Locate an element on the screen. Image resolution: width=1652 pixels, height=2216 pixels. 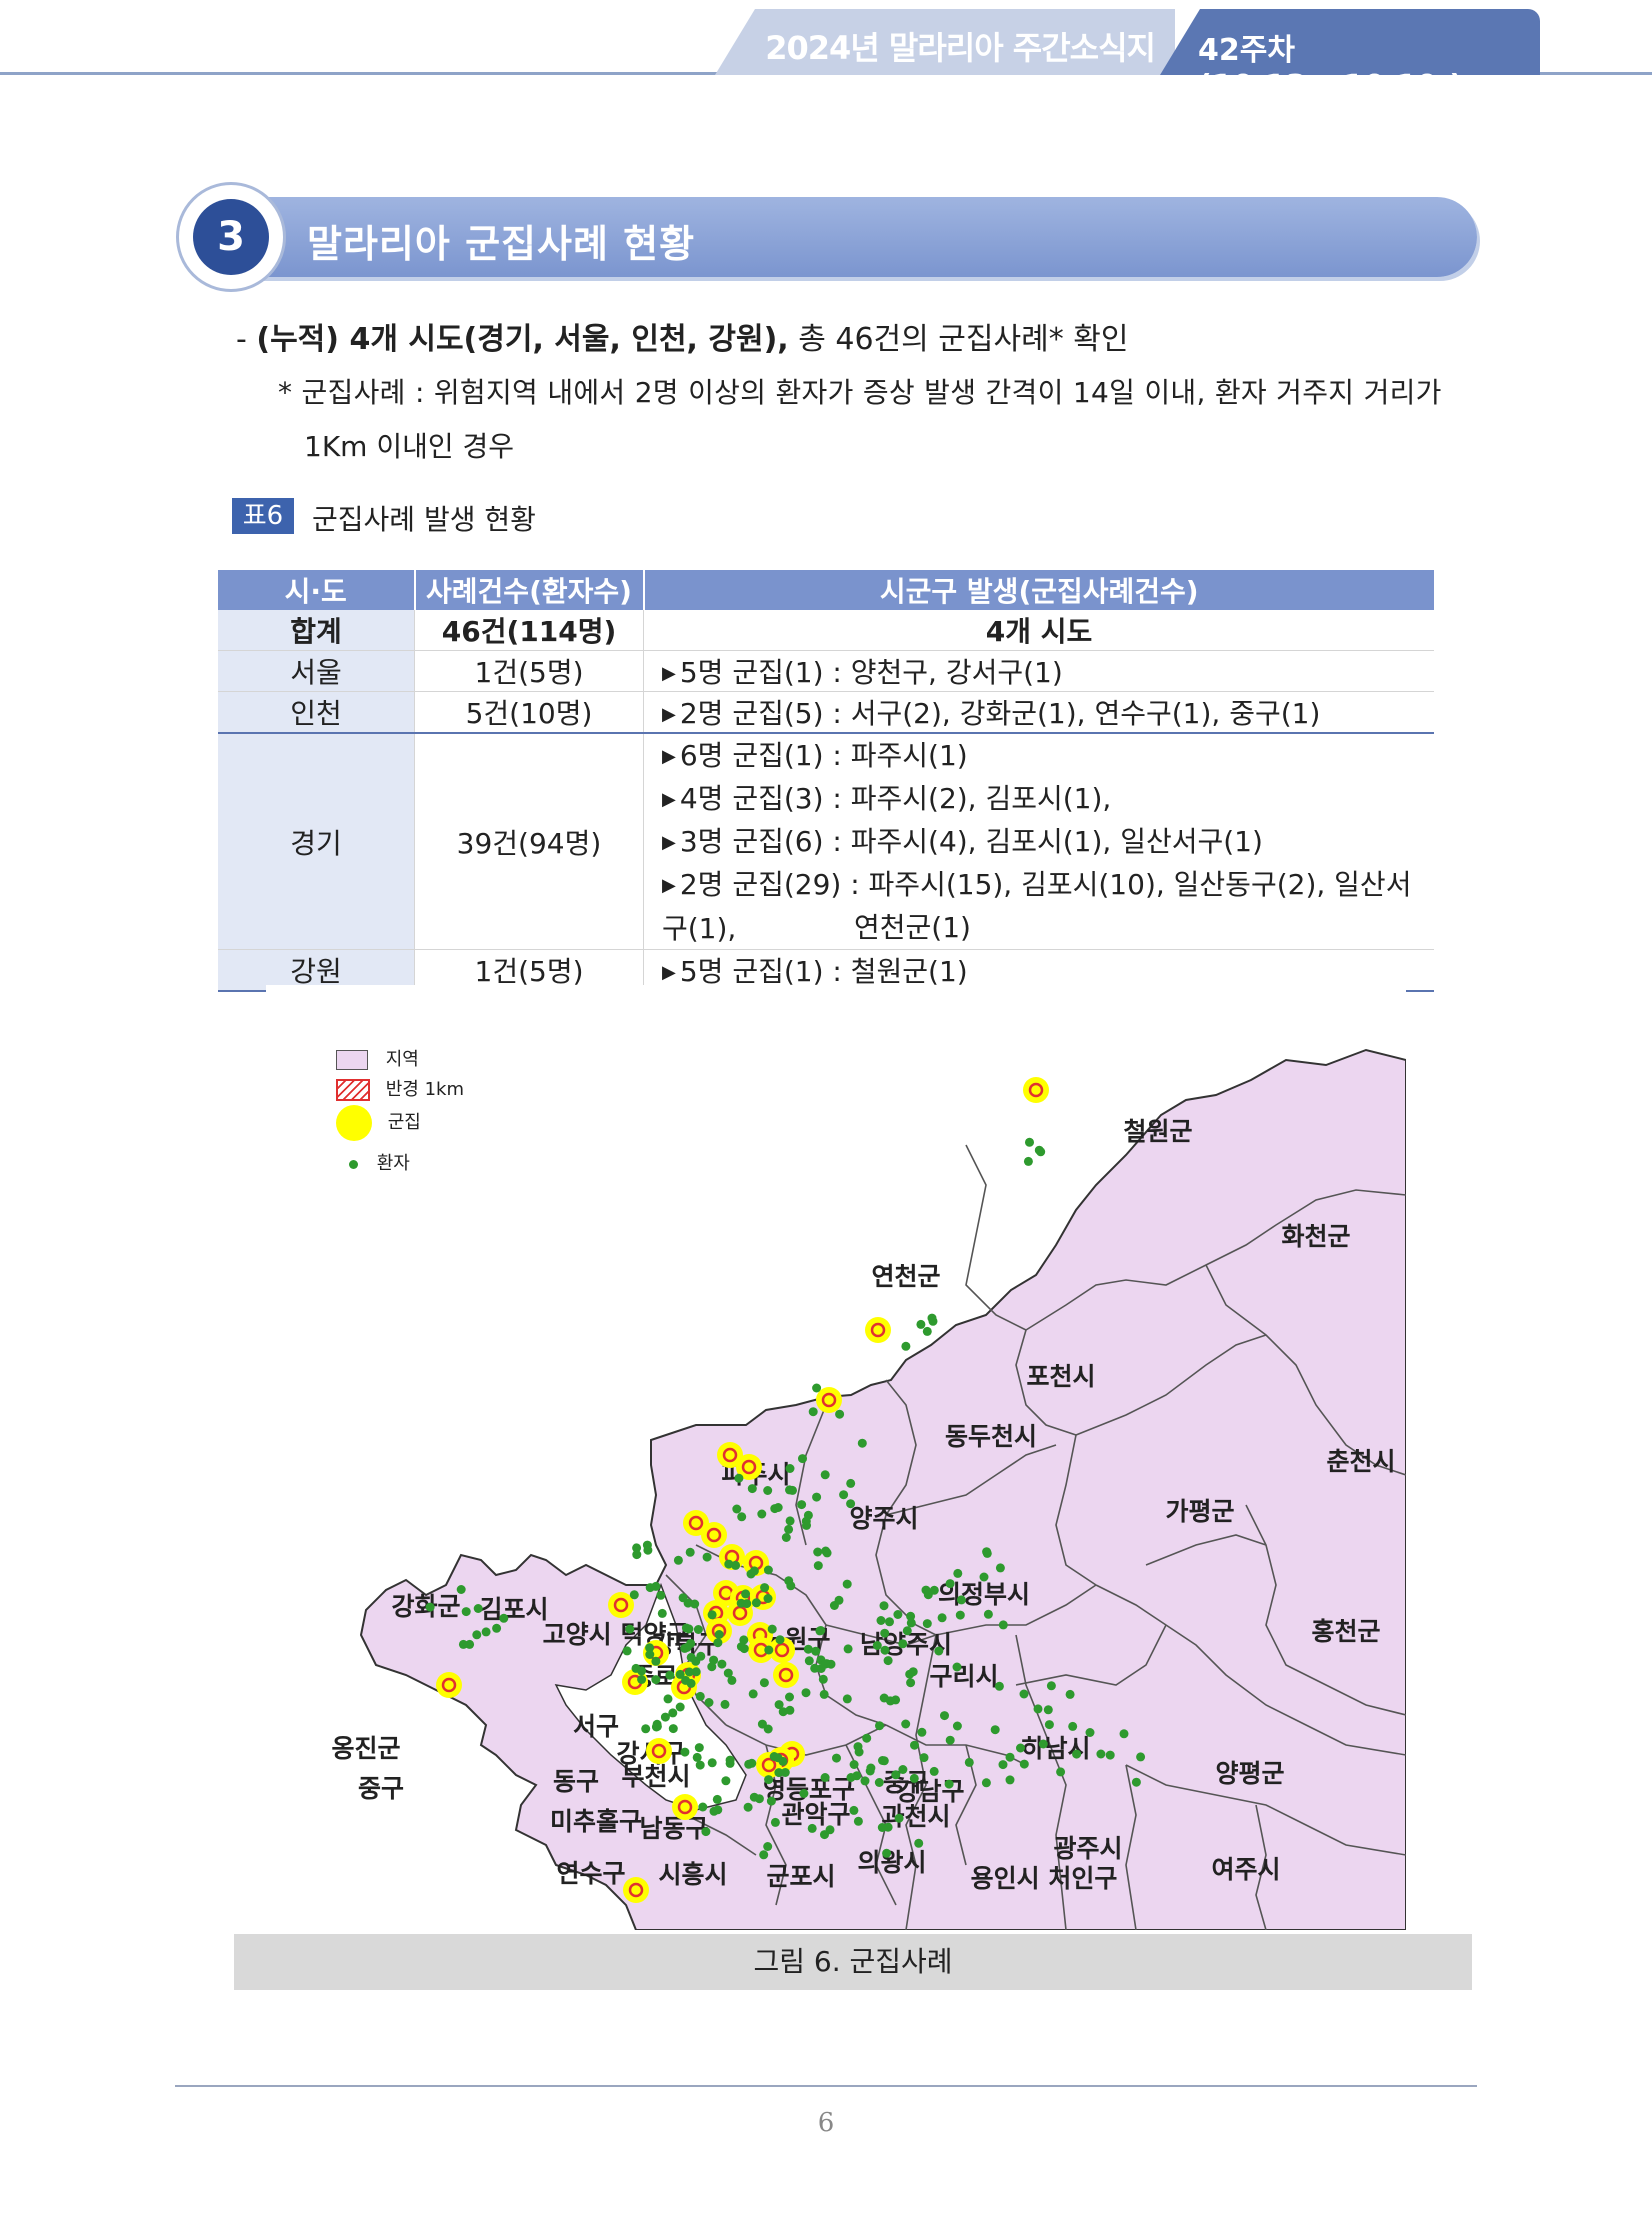
cell-count: 1건(5명) is located at coordinates (529, 671).